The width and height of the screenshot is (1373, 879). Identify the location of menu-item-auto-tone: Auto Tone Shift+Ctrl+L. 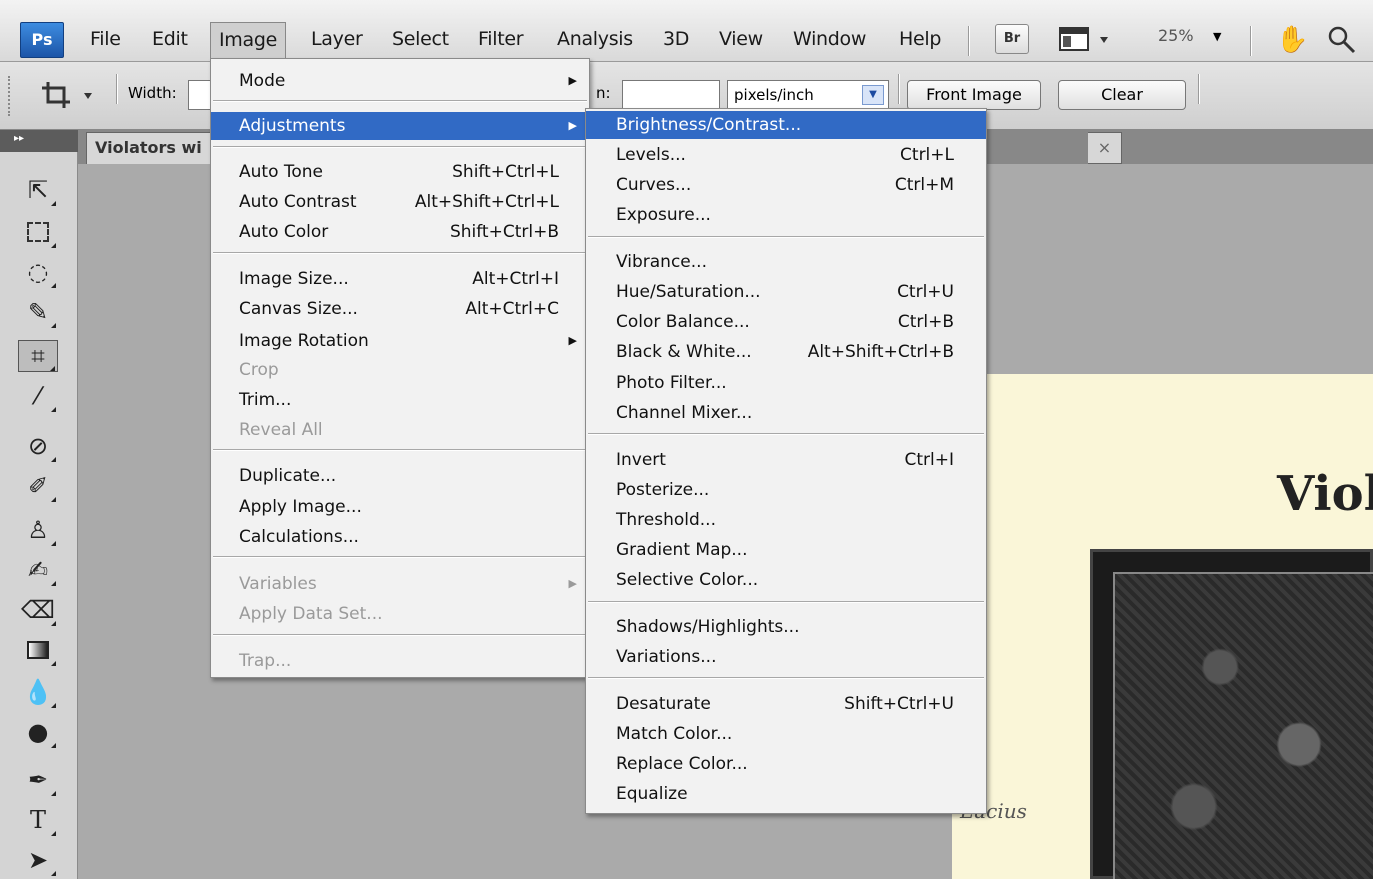
(400, 172).